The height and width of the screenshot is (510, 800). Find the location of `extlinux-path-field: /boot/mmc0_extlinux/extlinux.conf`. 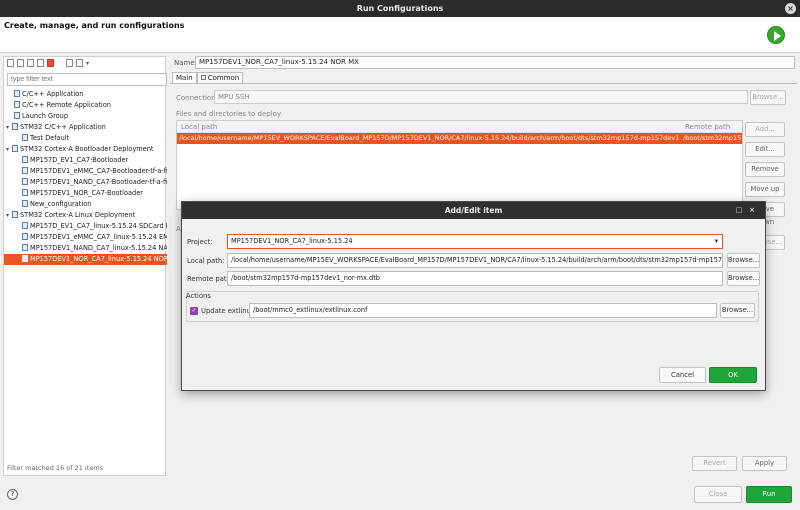

extlinux-path-field: /boot/mmc0_extlinux/extlinux.conf is located at coordinates (483, 310).